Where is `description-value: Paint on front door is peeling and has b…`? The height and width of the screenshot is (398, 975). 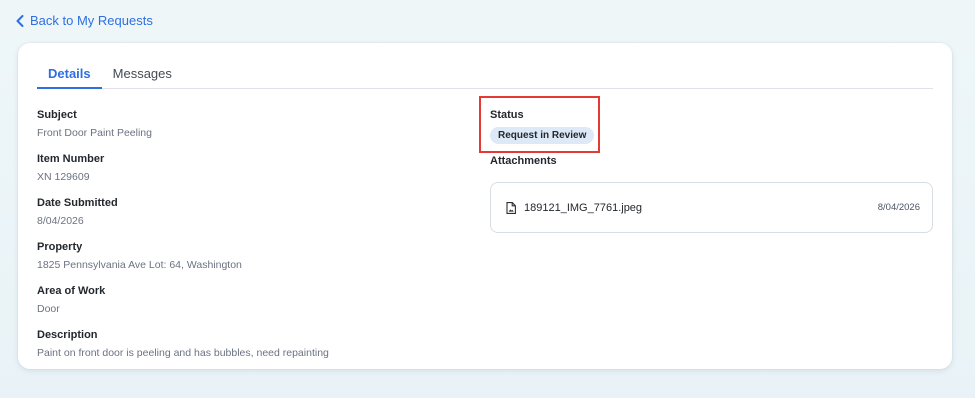
description-value: Paint on front door is peeling and has b… is located at coordinates (183, 353).